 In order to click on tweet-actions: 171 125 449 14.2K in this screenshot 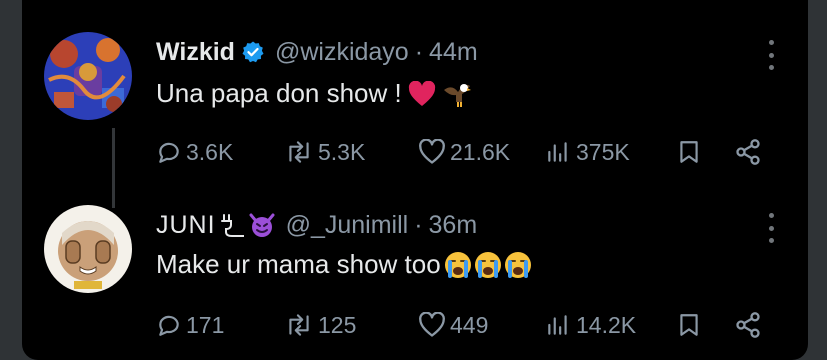, I will do `click(466, 325)`.